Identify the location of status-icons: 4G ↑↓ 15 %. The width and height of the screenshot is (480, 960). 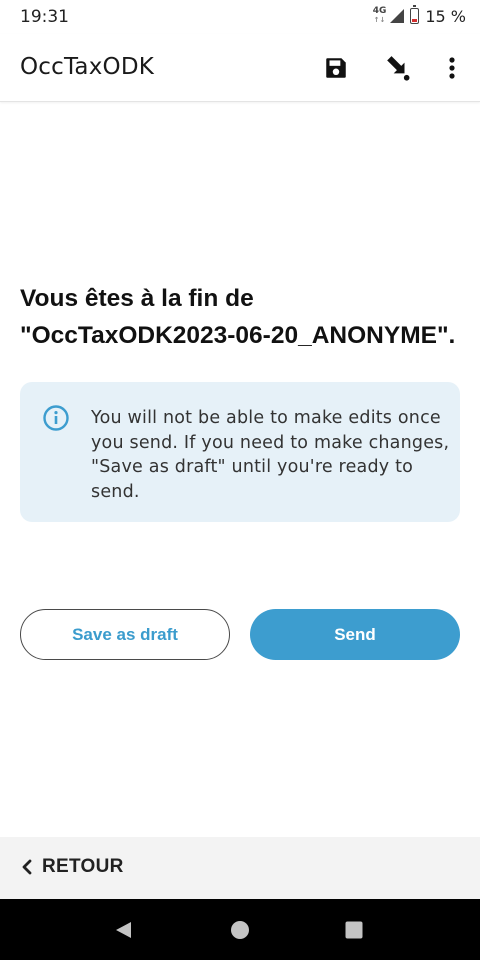
(419, 16).